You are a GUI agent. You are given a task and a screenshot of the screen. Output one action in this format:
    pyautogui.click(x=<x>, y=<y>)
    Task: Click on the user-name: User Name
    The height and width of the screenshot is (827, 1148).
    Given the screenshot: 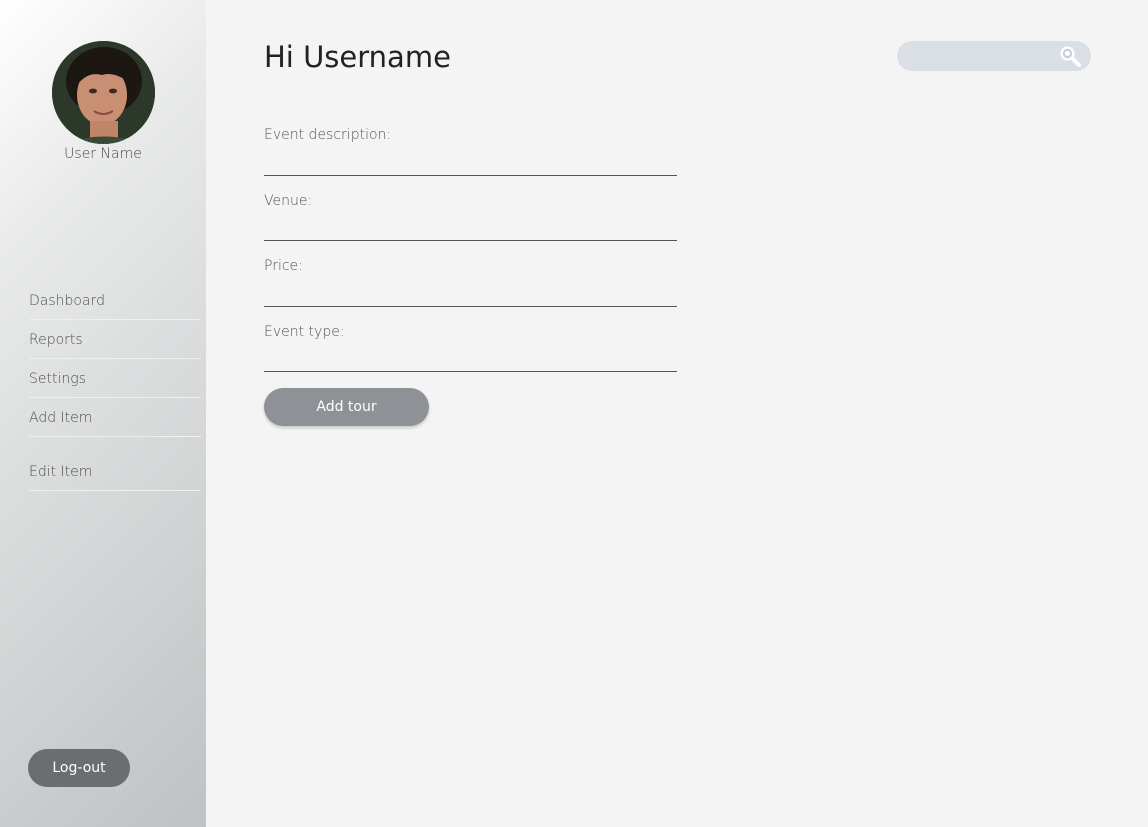 What is the action you would take?
    pyautogui.click(x=103, y=154)
    